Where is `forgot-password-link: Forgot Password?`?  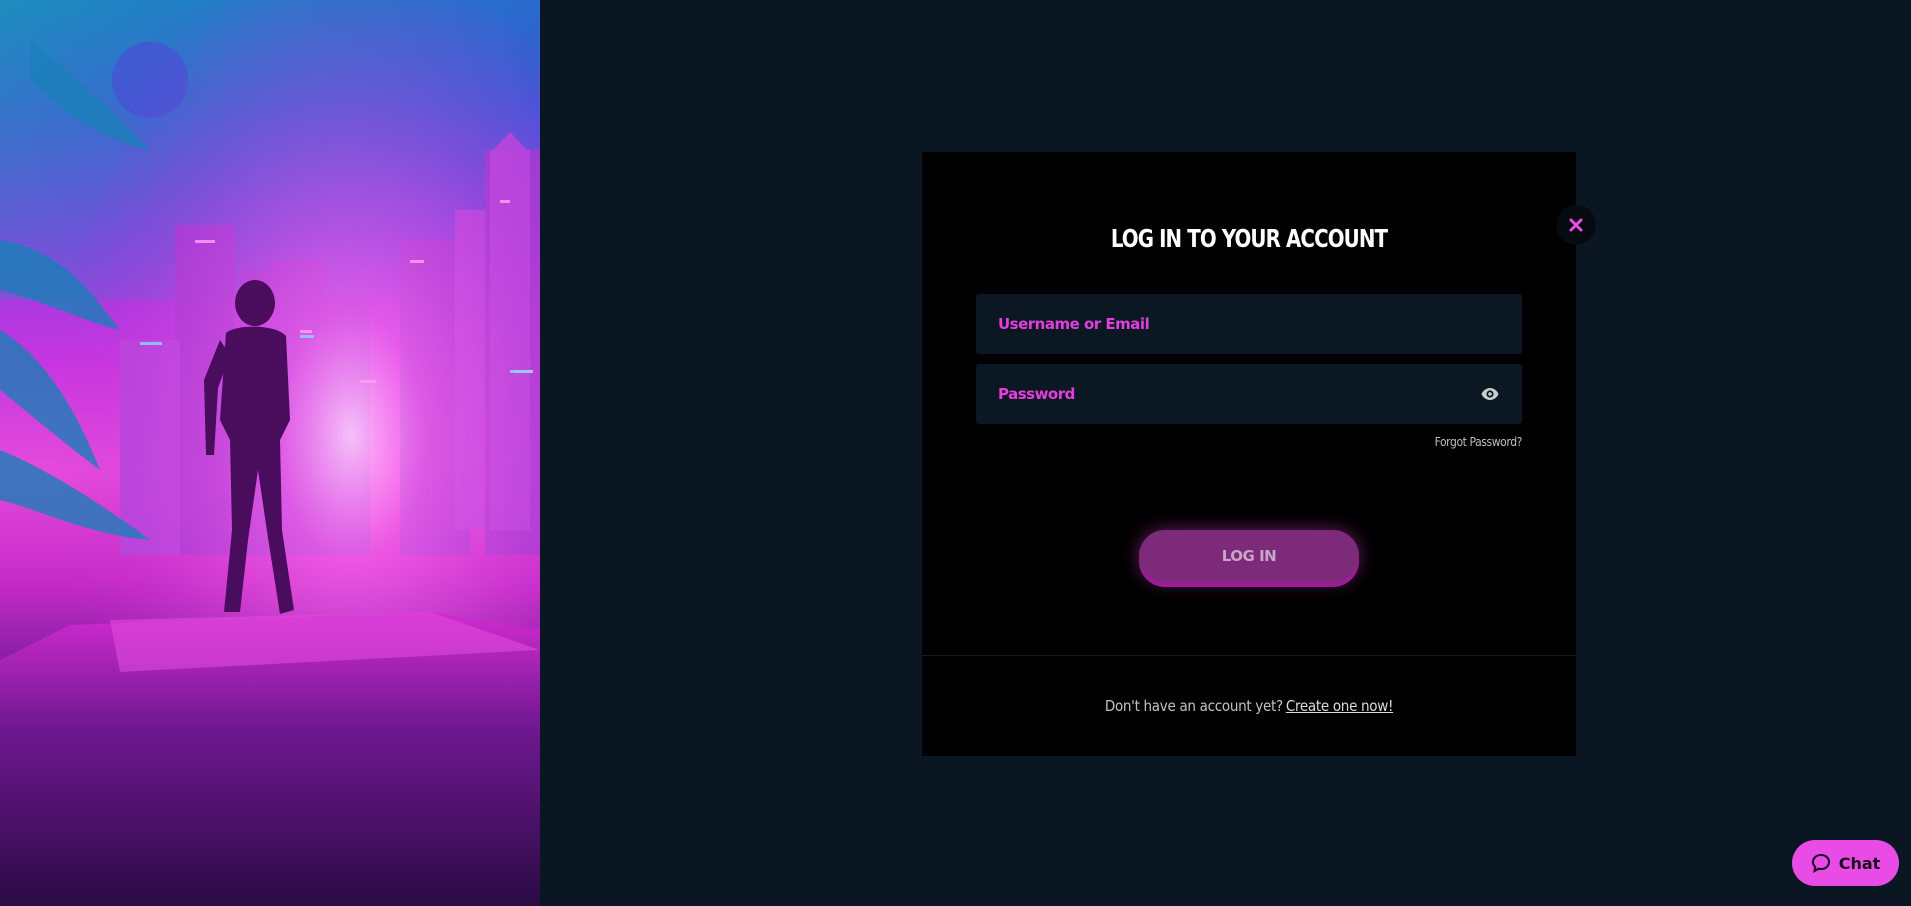 forgot-password-link: Forgot Password? is located at coordinates (1479, 442).